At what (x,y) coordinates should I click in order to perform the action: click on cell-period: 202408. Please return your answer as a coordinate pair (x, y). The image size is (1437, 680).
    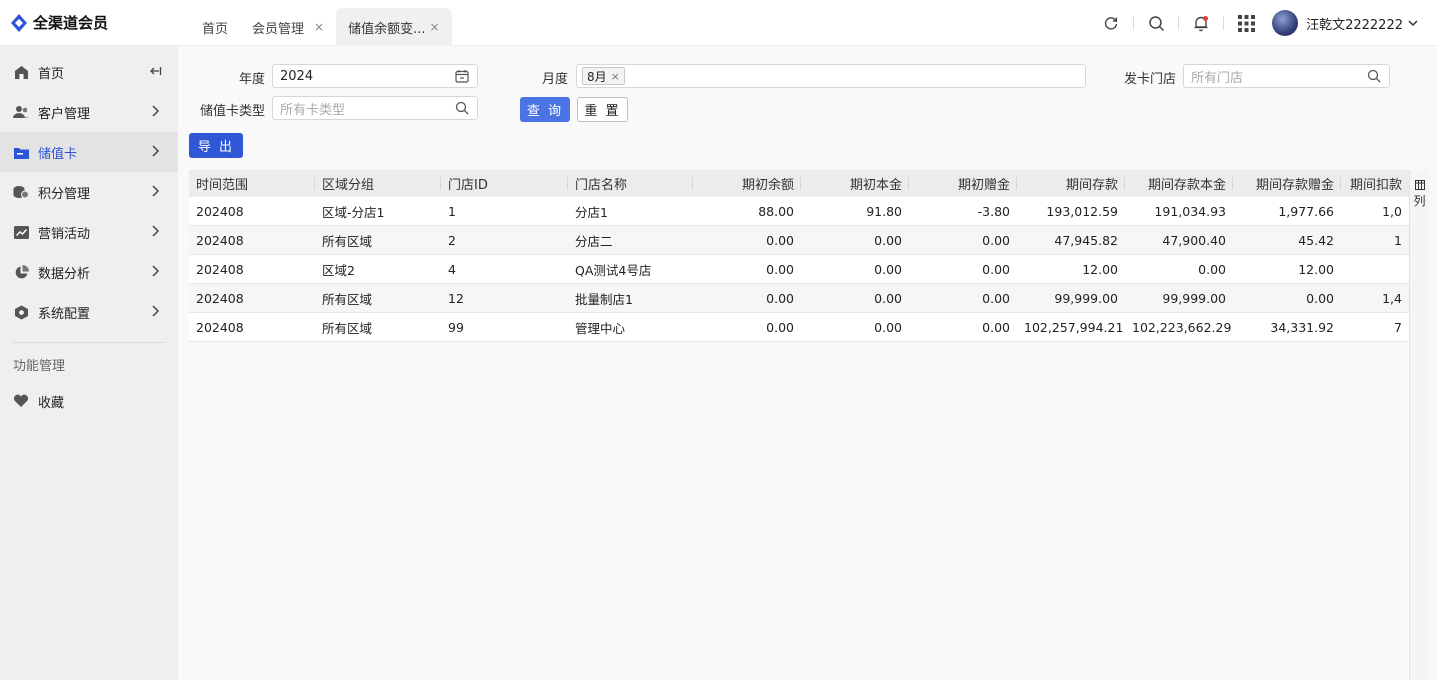
    Looking at the image, I should click on (220, 298).